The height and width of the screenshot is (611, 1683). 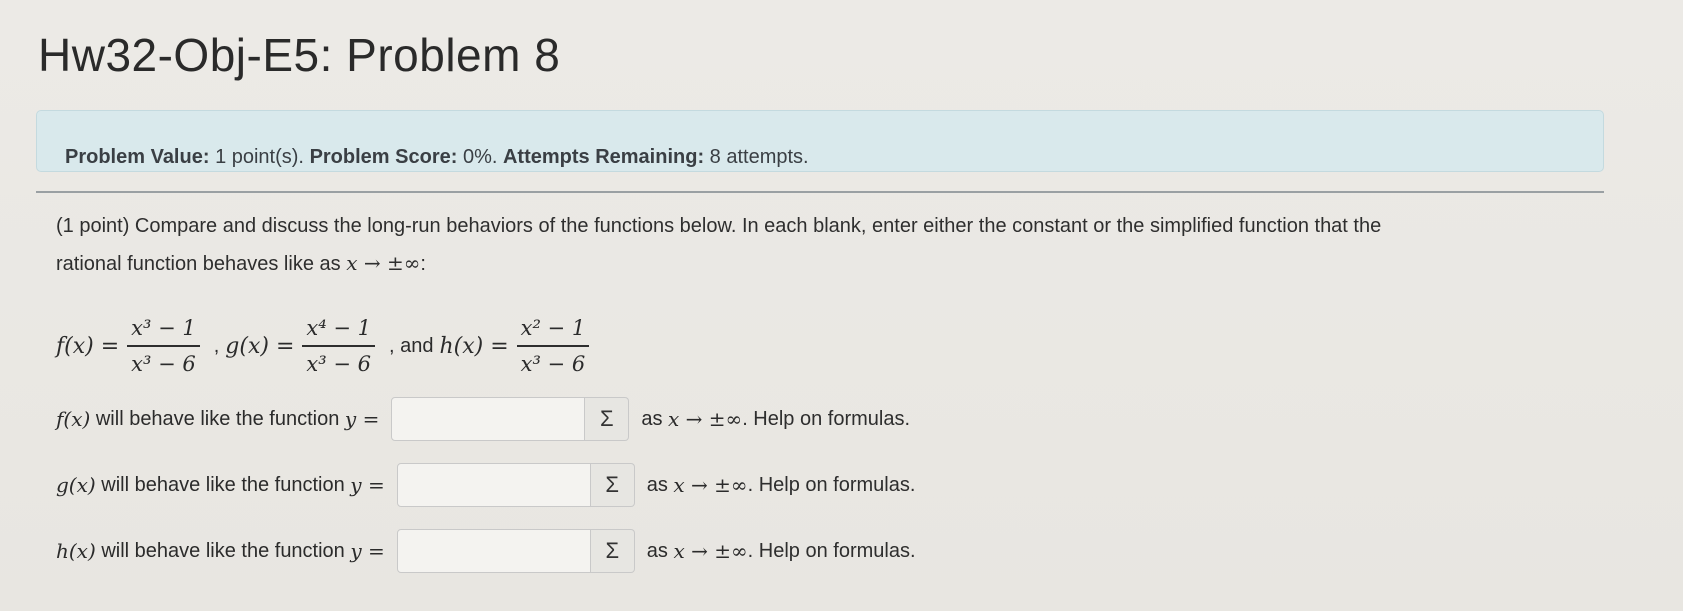 What do you see at coordinates (299, 55) in the screenshot?
I see `page-title: Hw32-Obj-E5: Problem 8` at bounding box center [299, 55].